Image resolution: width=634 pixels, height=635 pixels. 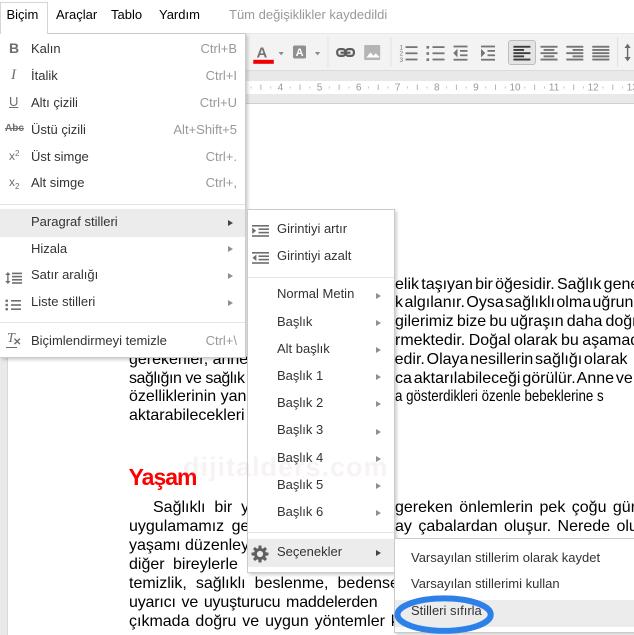 I want to click on svg-text: 7, so click(x=398, y=88).